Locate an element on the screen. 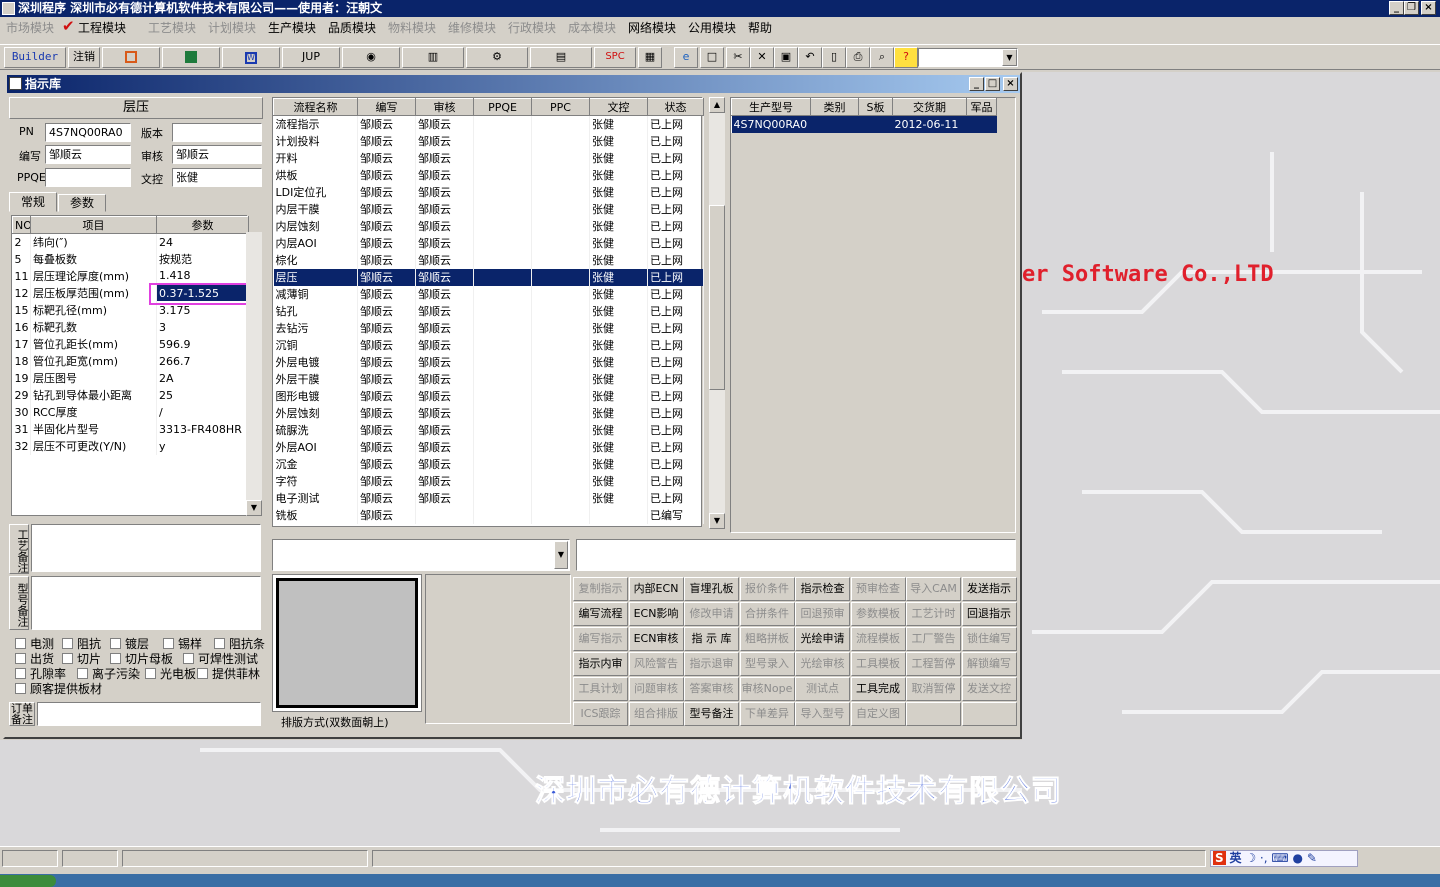 The height and width of the screenshot is (887, 1440). flow-row: 流程指示 邹顺云 邹顺云 张健 已上网 is located at coordinates (488, 124).